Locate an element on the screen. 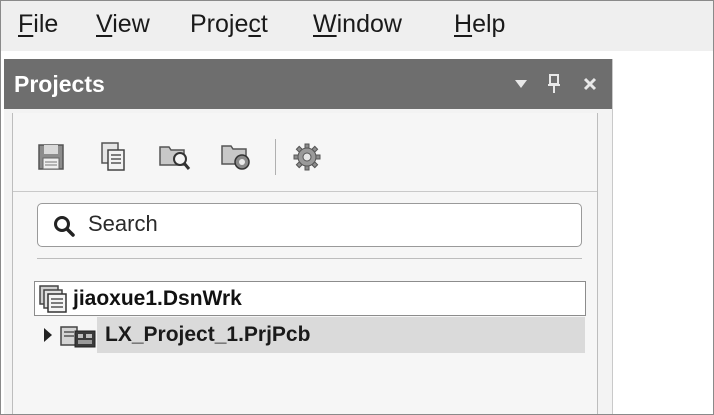 Image resolution: width=714 pixels, height=415 pixels. toolbar-divider is located at coordinates (305, 191).